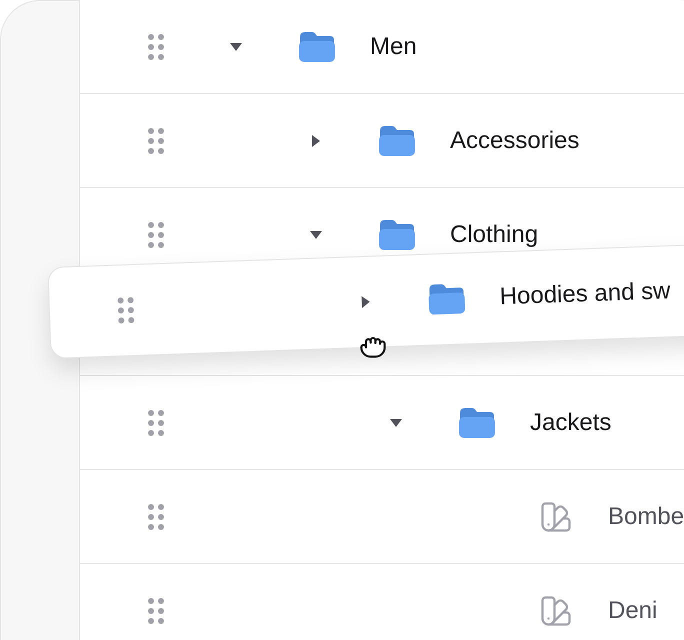  Describe the element at coordinates (585, 294) in the screenshot. I see `item-label: Hoodies and sw` at that location.